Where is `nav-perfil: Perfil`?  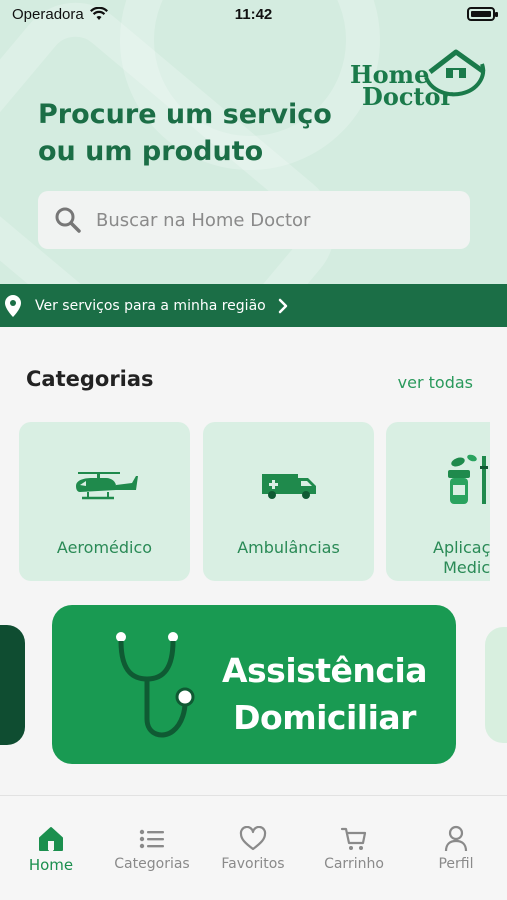 nav-perfil: Perfil is located at coordinates (456, 848).